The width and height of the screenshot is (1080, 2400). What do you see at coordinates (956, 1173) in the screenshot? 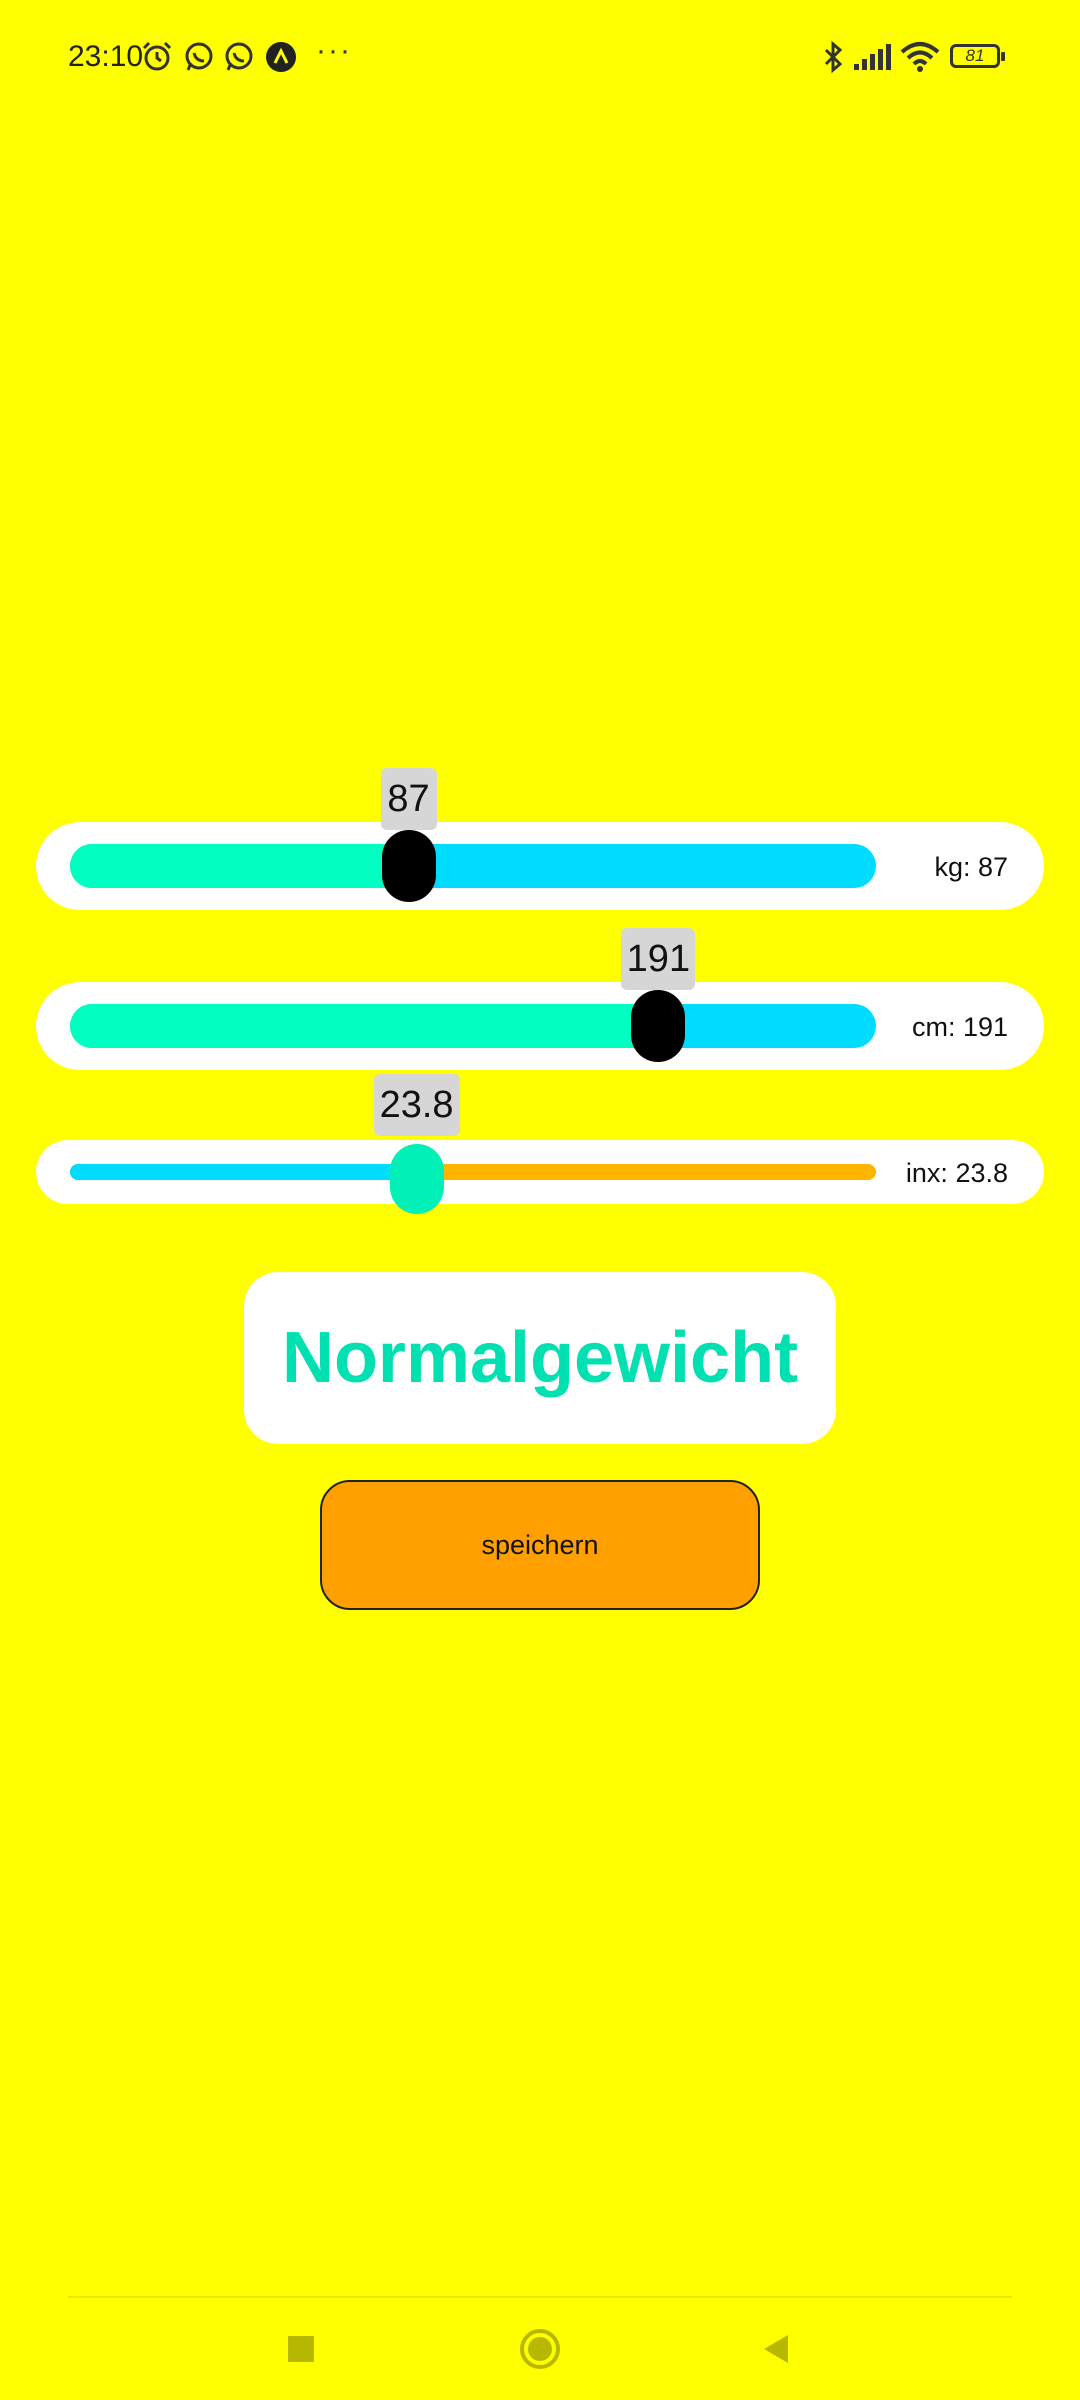
I see `index-label: inx: 23.8` at bounding box center [956, 1173].